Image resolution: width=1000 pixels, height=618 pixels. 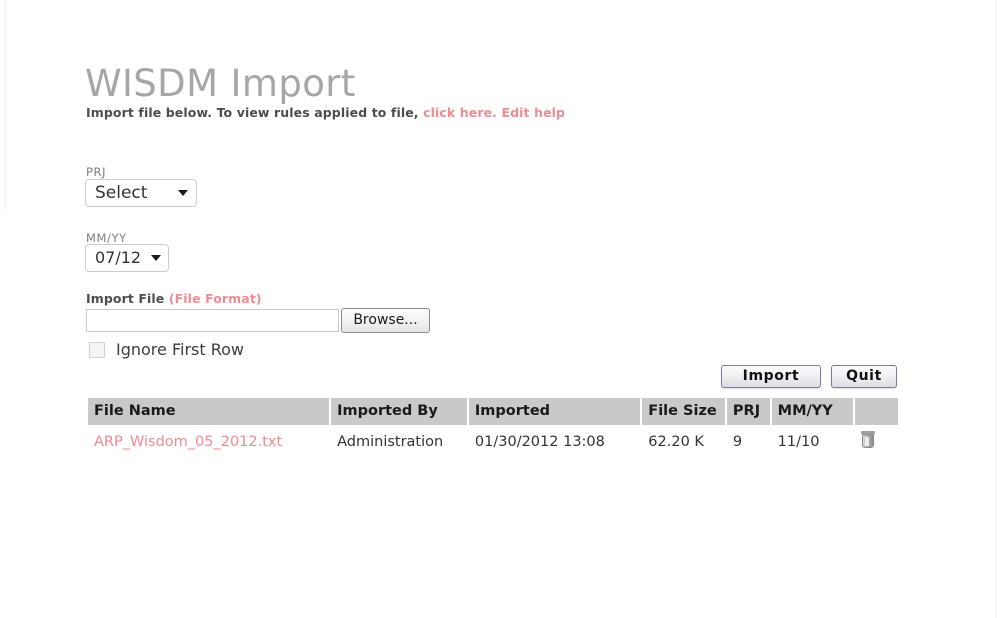 I want to click on import-file-label: Import File (File Format), so click(x=174, y=298).